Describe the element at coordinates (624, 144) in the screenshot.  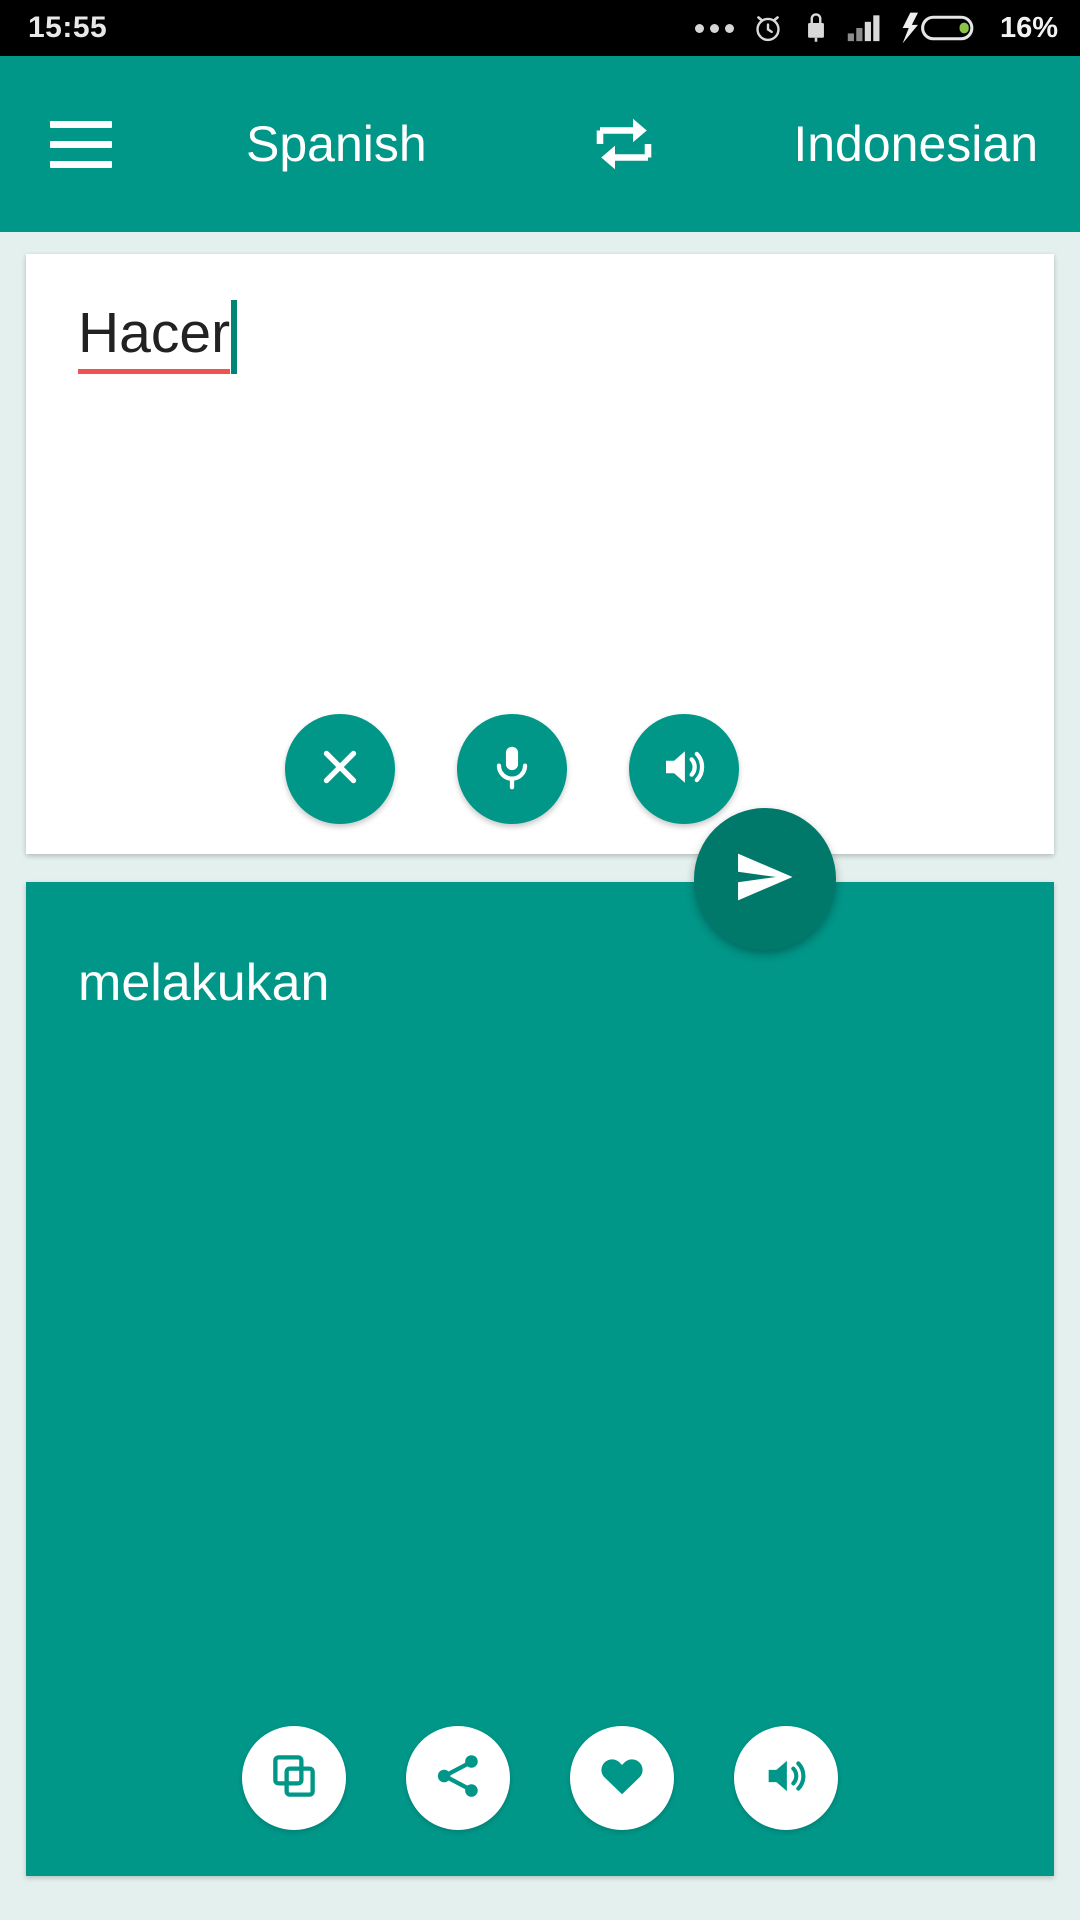
I see `swap-languages-icon` at that location.